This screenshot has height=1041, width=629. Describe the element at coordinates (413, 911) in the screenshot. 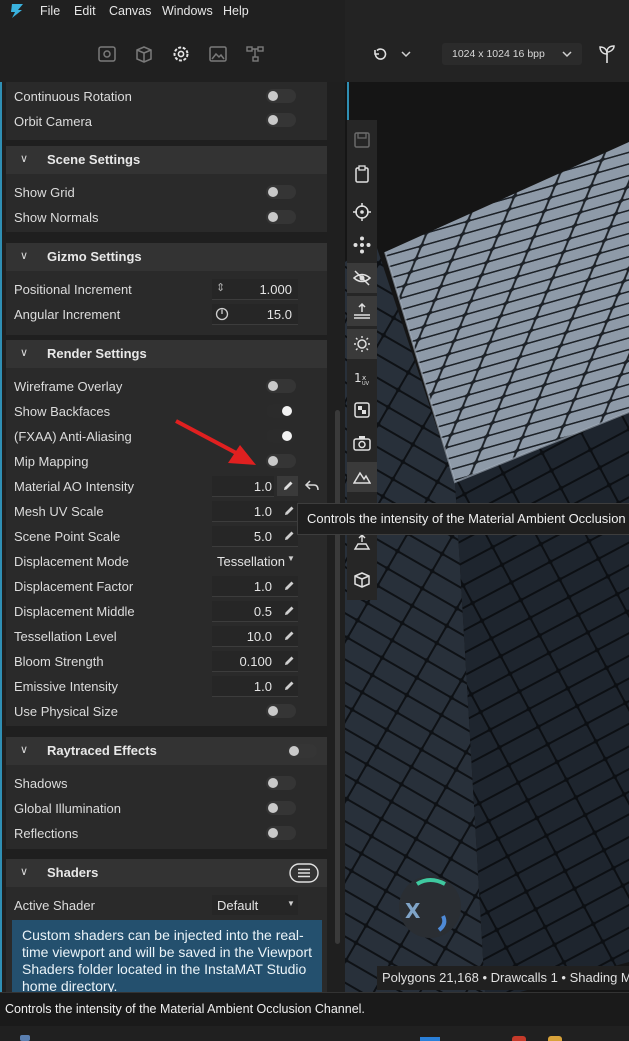

I see `svg-text: X` at that location.